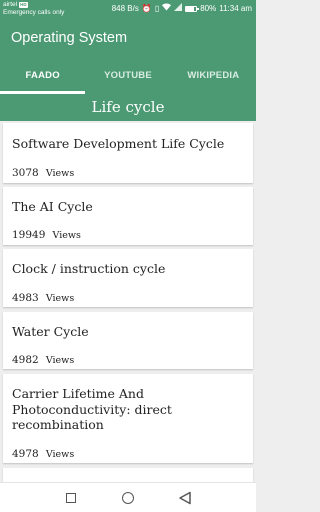  I want to click on views-count: 4983, so click(25, 298).